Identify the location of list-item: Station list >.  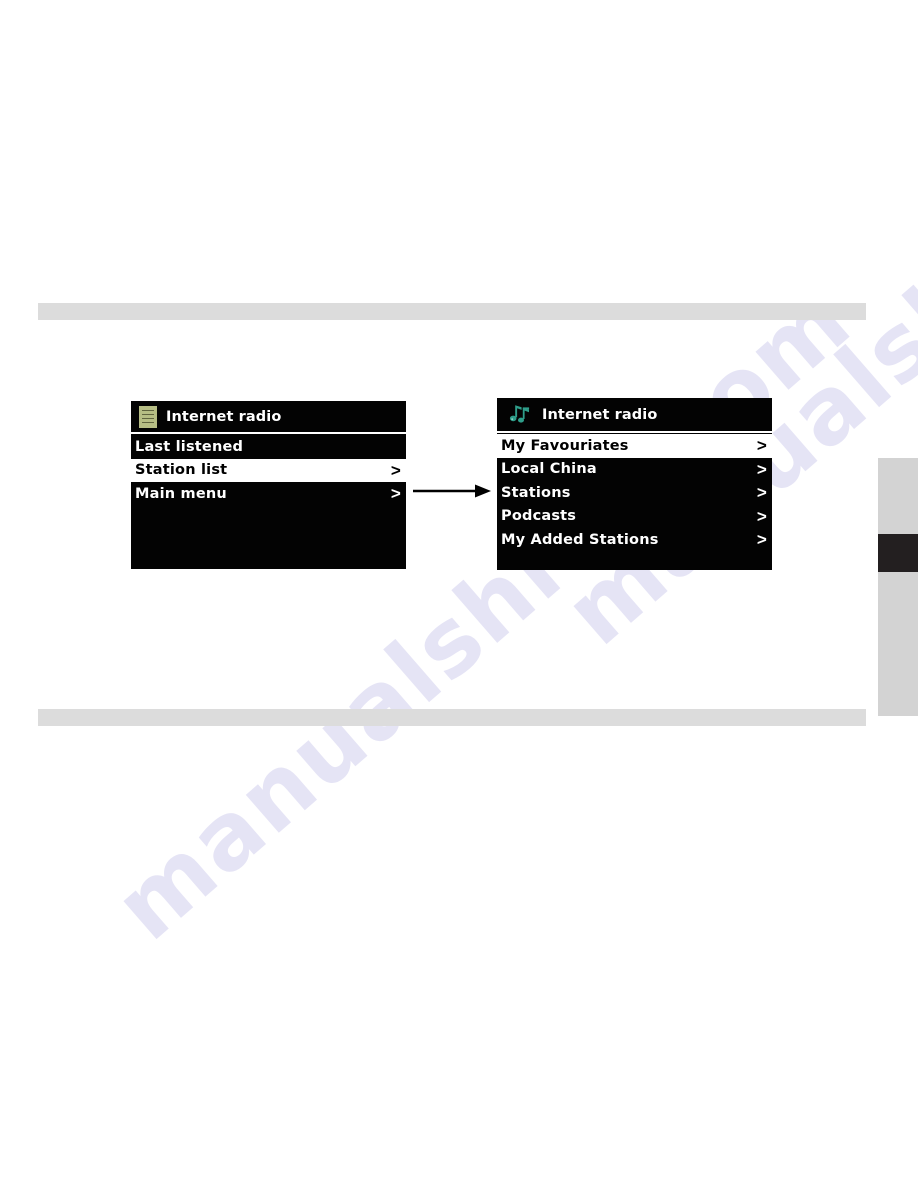
(268, 470).